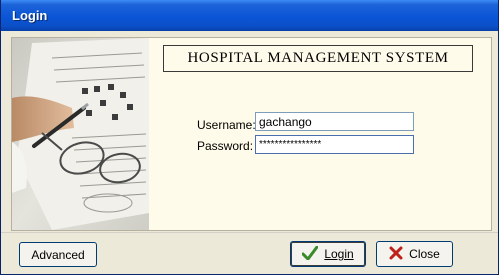 The image size is (499, 275). I want to click on system-title-box: HOSPITAL MANAGEMENT SYSTEM, so click(318, 58).